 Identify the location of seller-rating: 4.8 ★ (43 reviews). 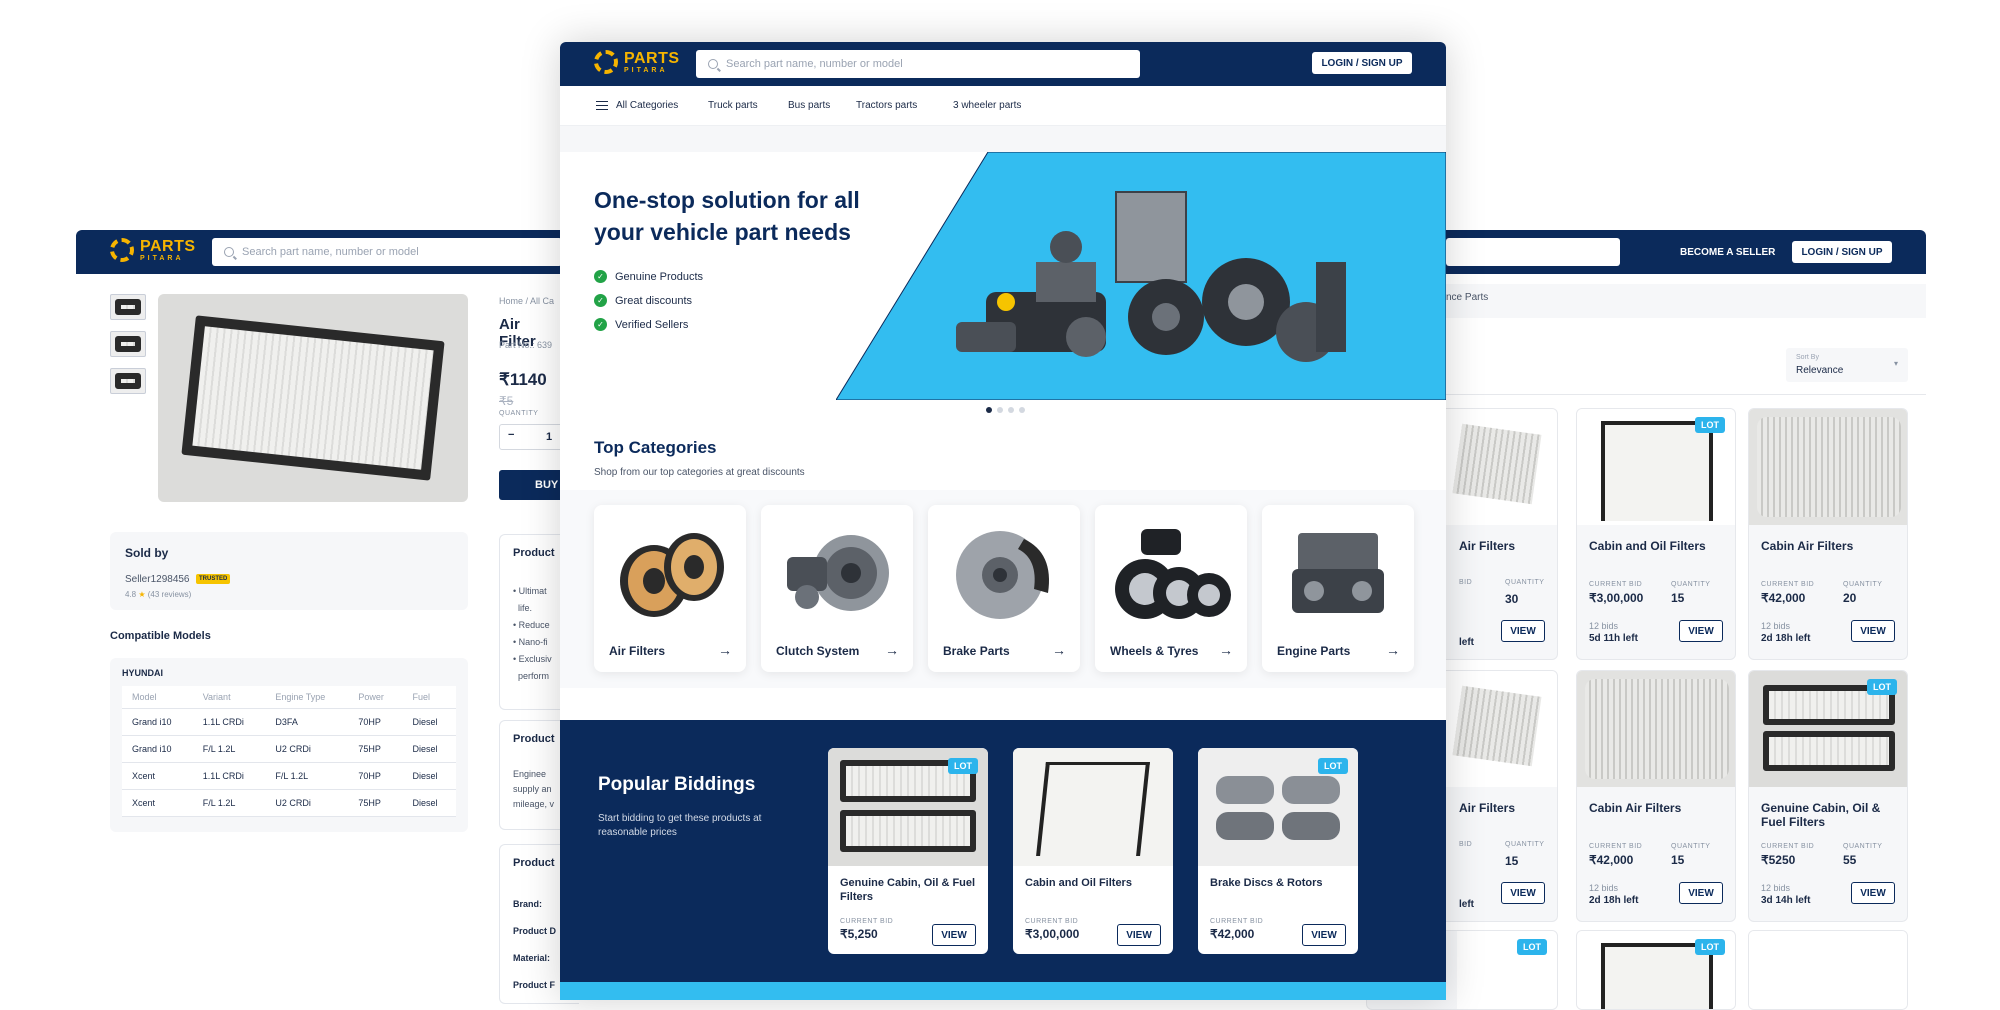
(158, 594).